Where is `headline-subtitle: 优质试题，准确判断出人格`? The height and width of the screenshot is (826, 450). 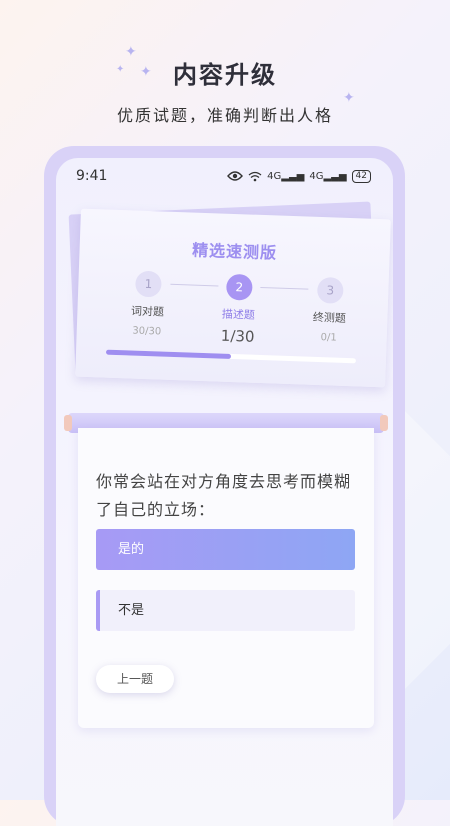 headline-subtitle: 优质试题，准确判断出人格 is located at coordinates (224, 115).